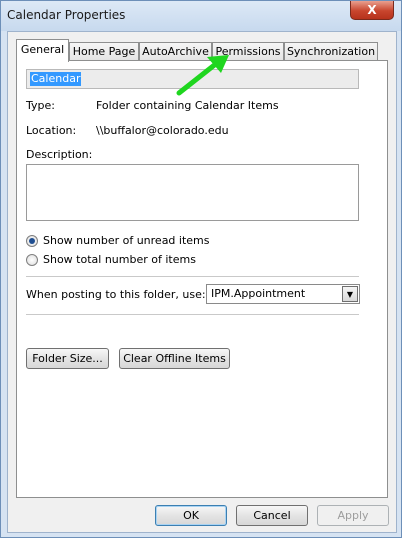 This screenshot has height=538, width=402. I want to click on type-label: Type:, so click(40, 105).